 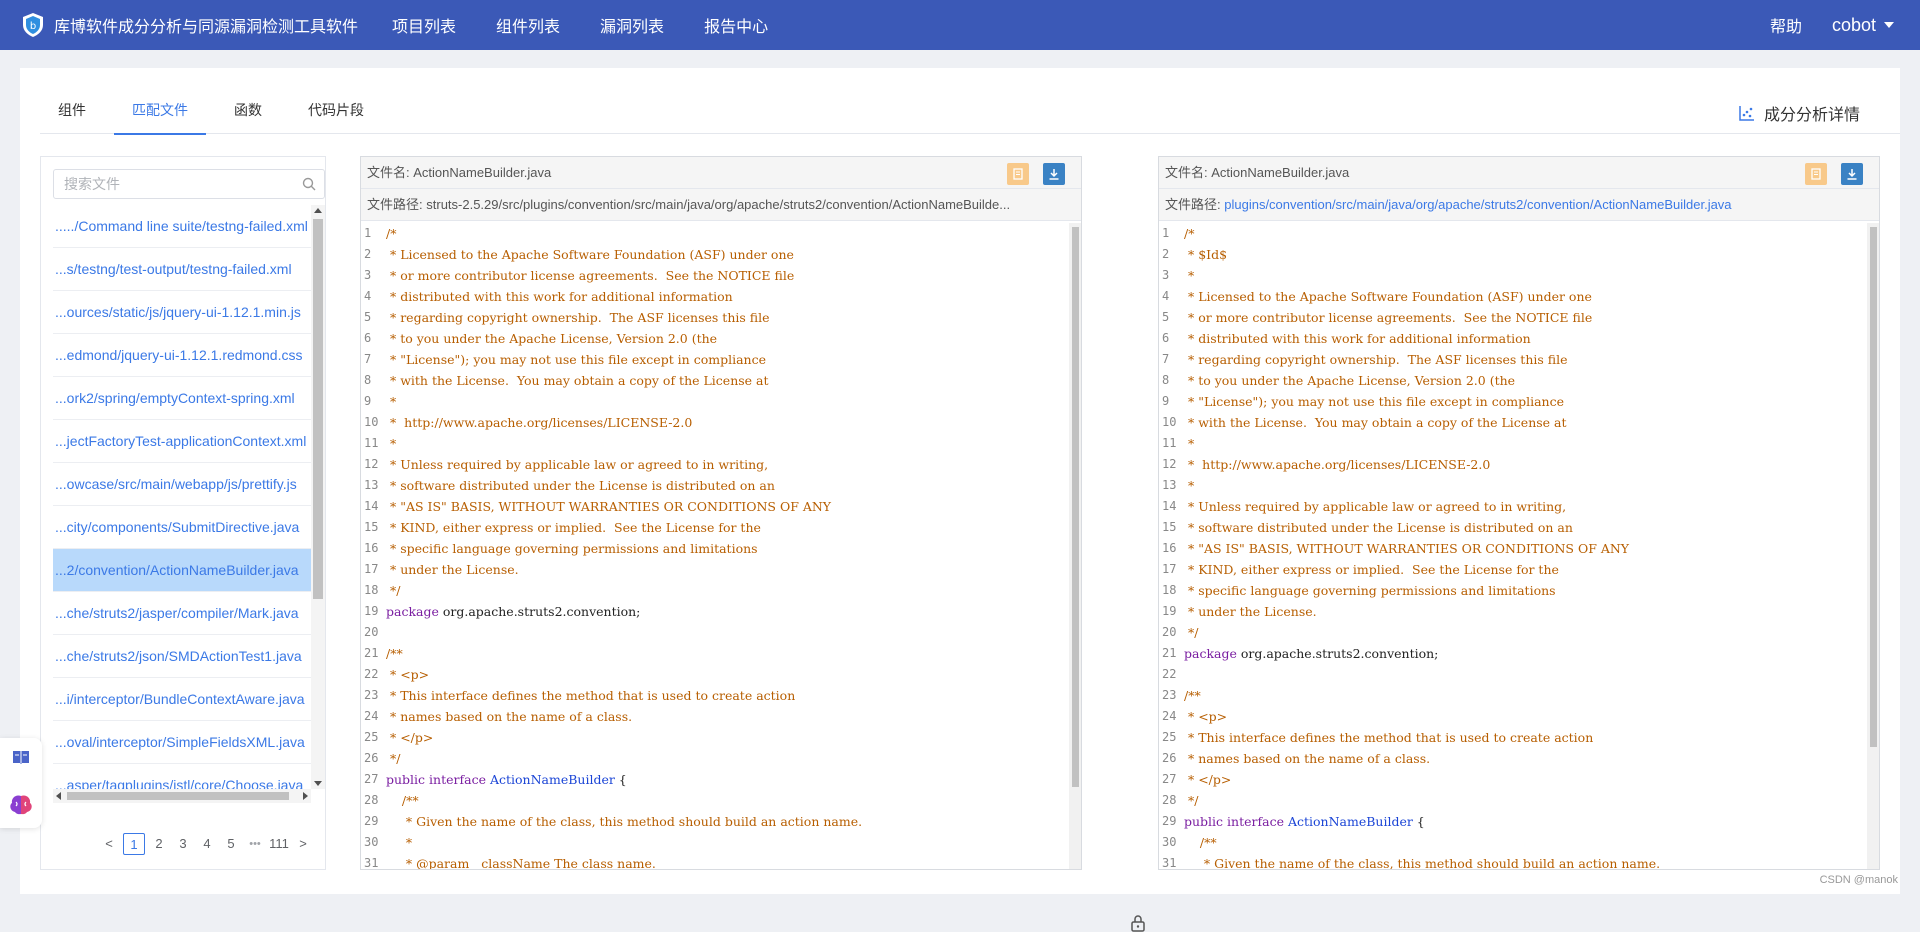 What do you see at coordinates (182, 398) in the screenshot?
I see `file-list-item: ...ork2/spring/emptyContext-spring.xml` at bounding box center [182, 398].